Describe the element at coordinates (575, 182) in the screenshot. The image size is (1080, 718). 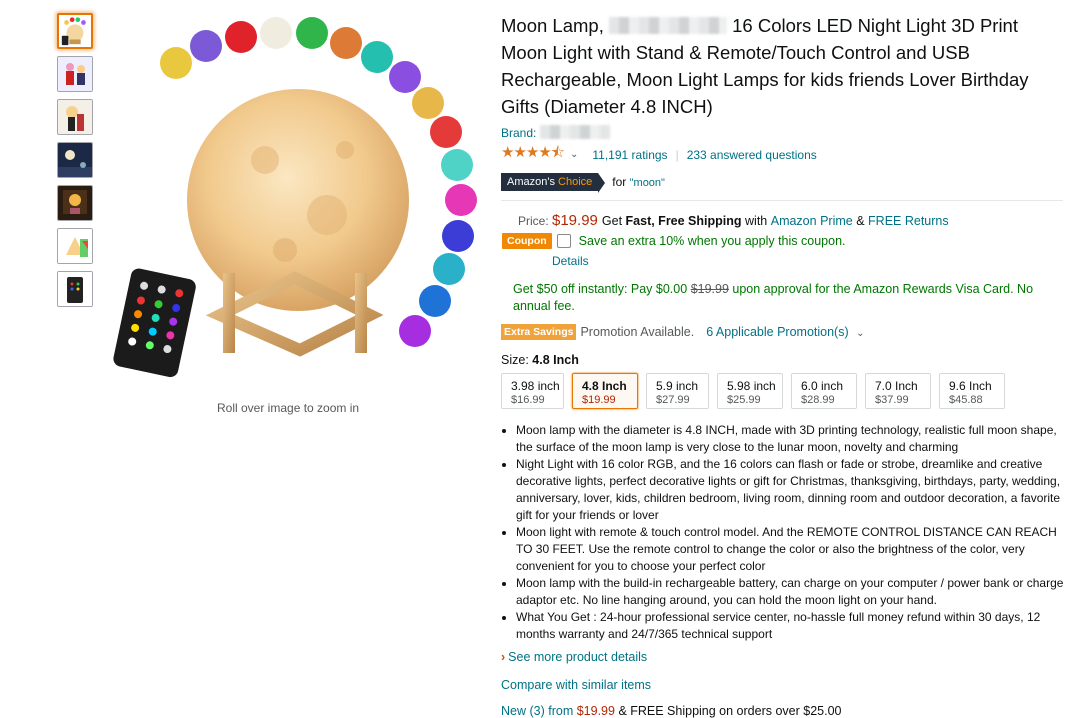
I see `choice-badge-highlight: Choice` at that location.